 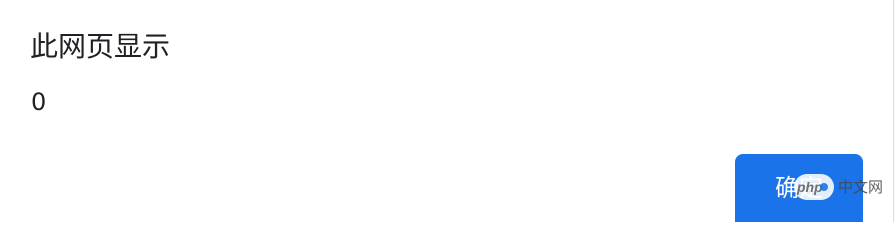 I want to click on php-logo-icon: php, so click(x=814, y=187).